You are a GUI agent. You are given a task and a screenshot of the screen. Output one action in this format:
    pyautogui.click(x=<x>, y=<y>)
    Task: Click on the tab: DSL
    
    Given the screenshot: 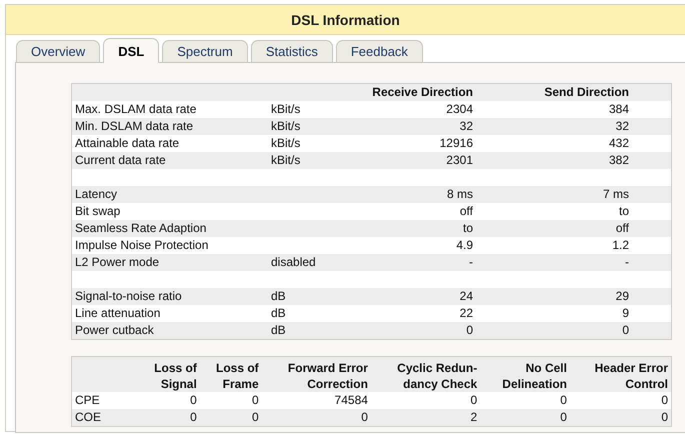 What is the action you would take?
    pyautogui.click(x=131, y=50)
    